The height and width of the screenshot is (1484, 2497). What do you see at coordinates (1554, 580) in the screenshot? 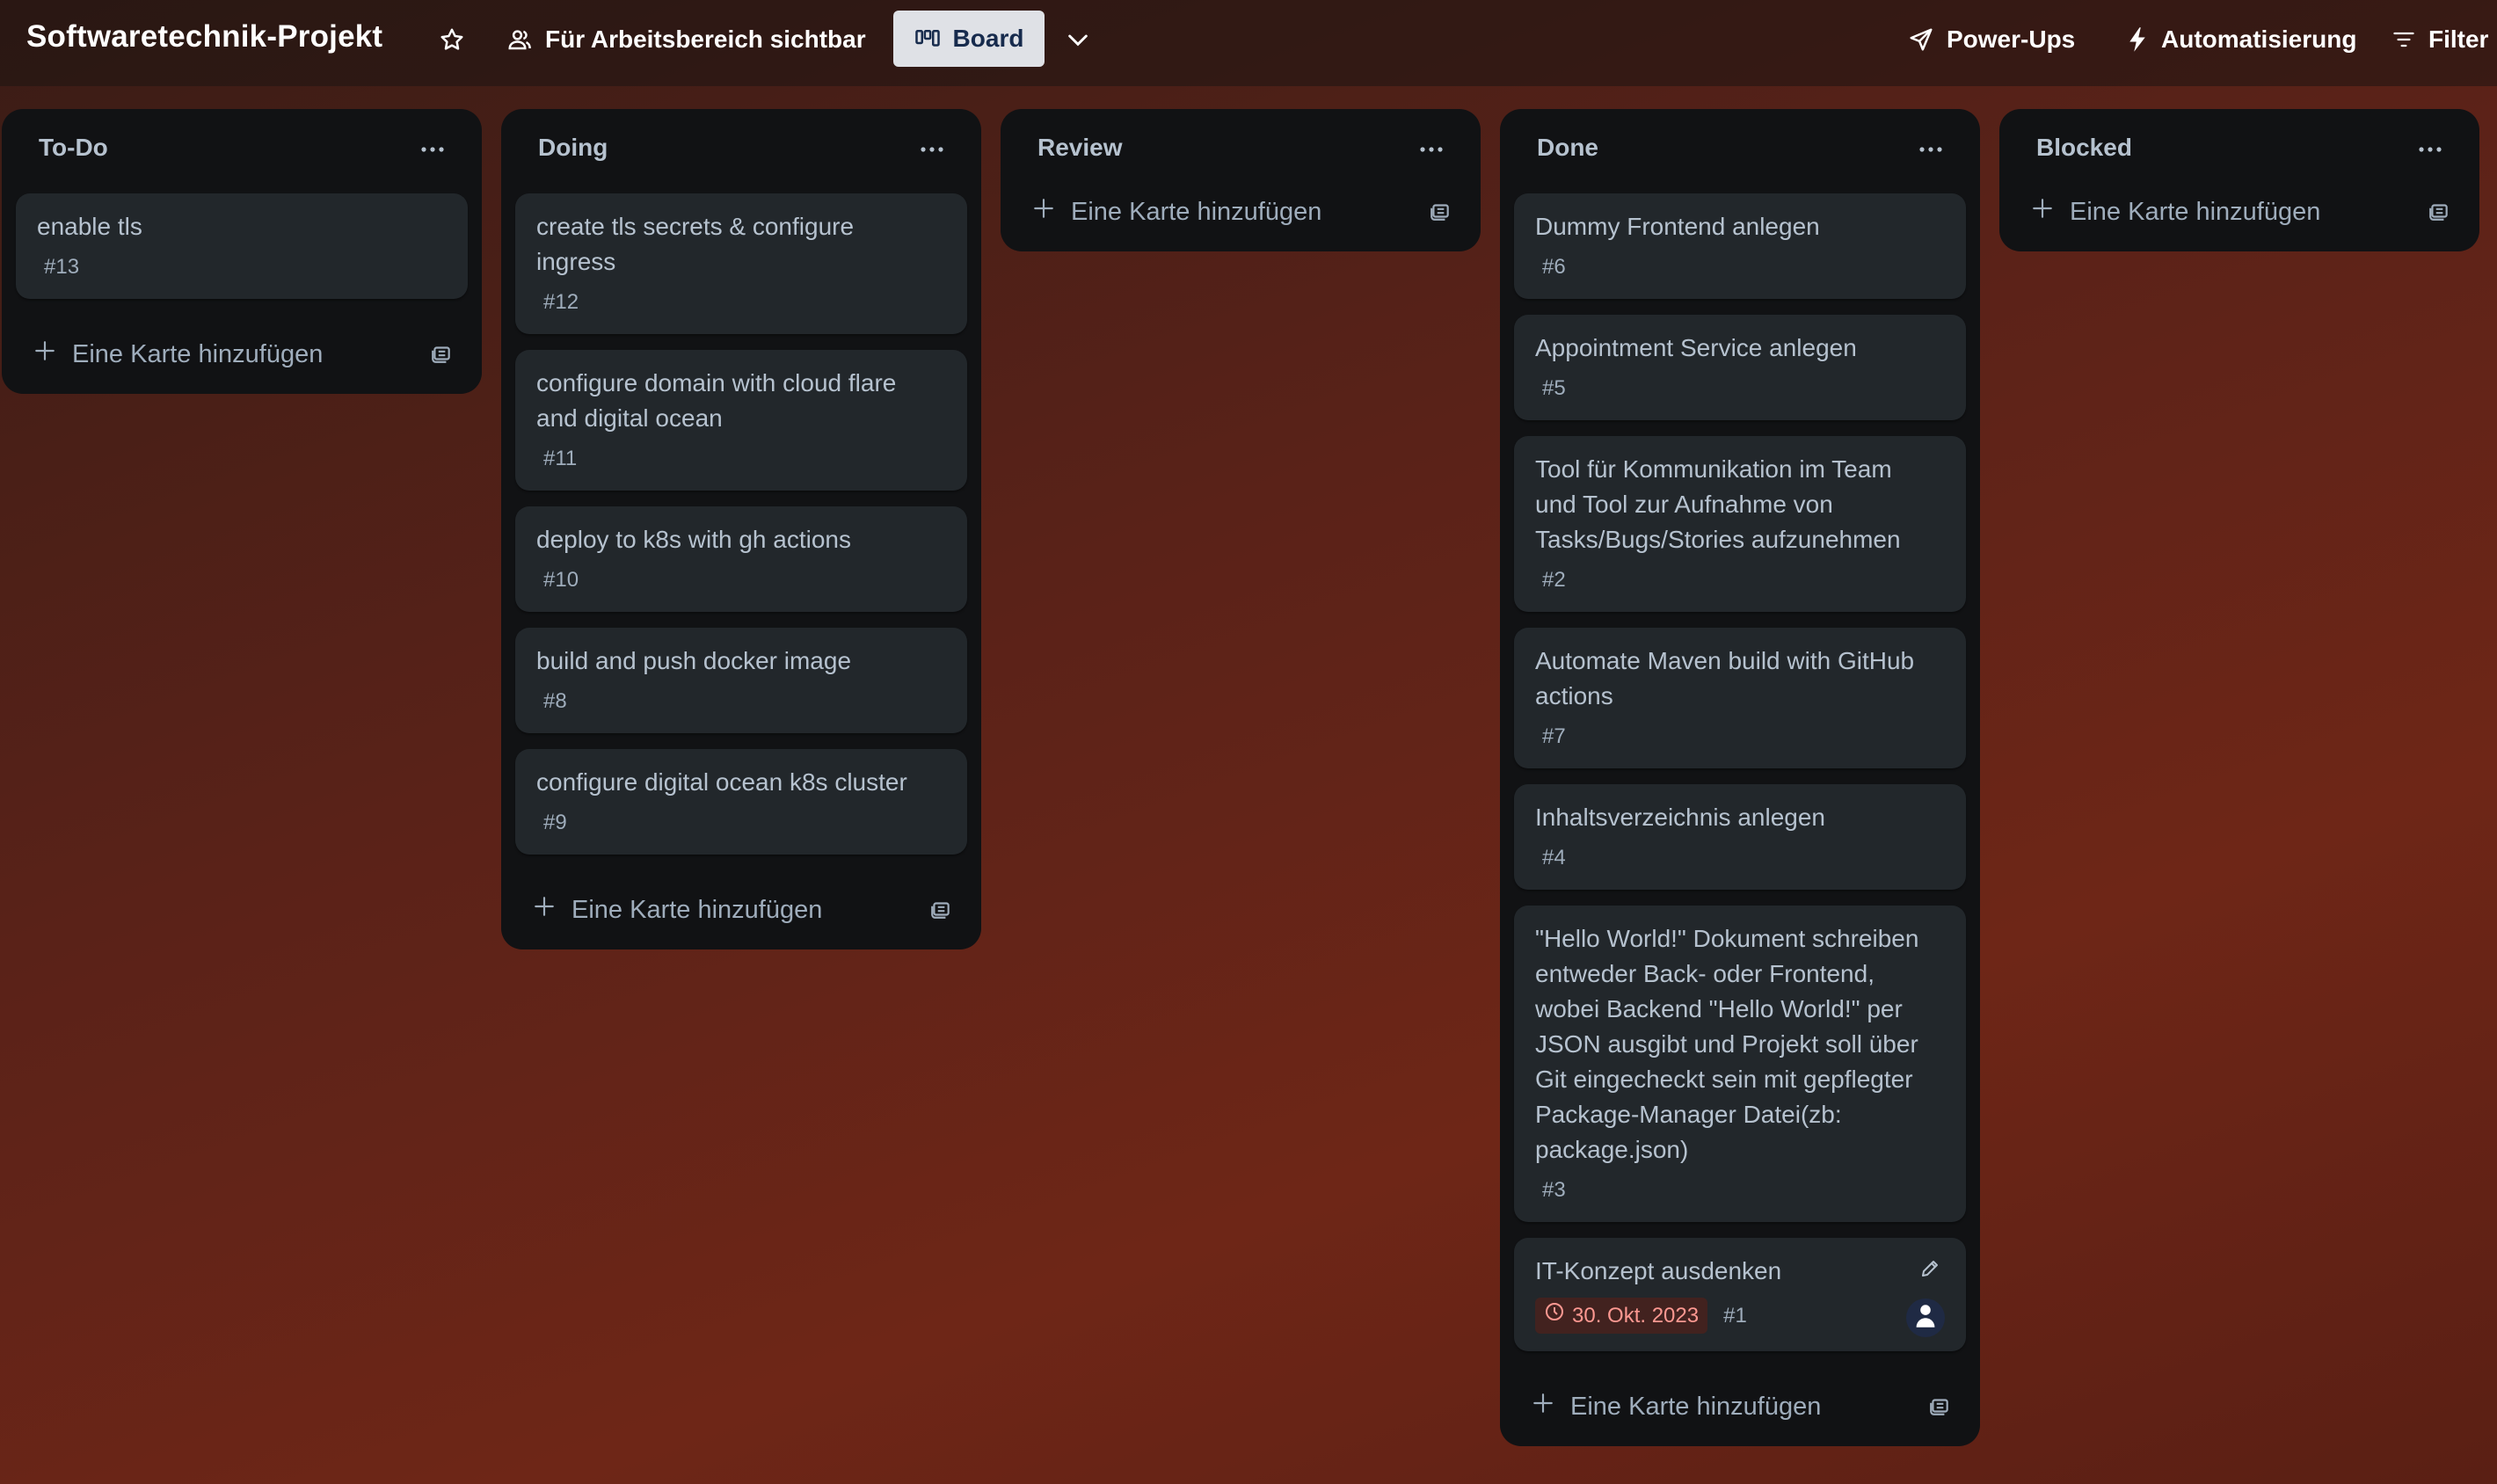
I see `card-number: #2` at bounding box center [1554, 580].